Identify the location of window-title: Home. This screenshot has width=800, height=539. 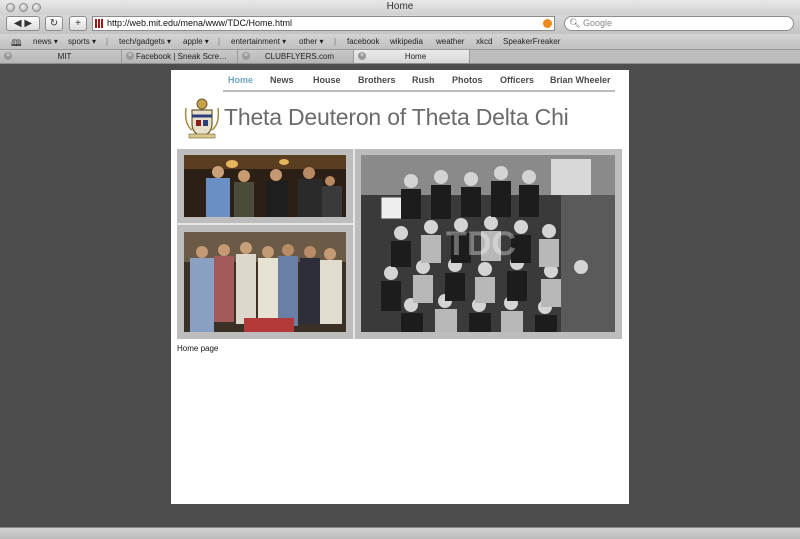
(400, 6).